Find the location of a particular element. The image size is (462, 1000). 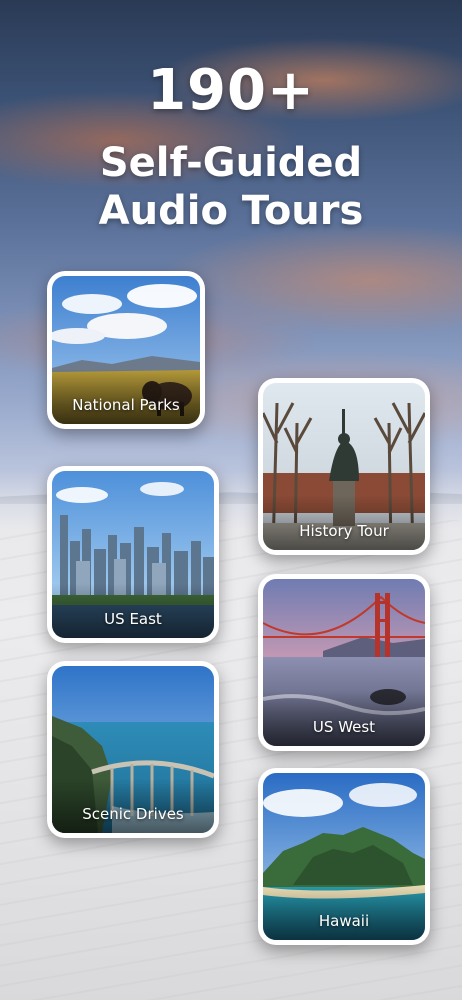

tour-label: Scenic Drives is located at coordinates (133, 814).